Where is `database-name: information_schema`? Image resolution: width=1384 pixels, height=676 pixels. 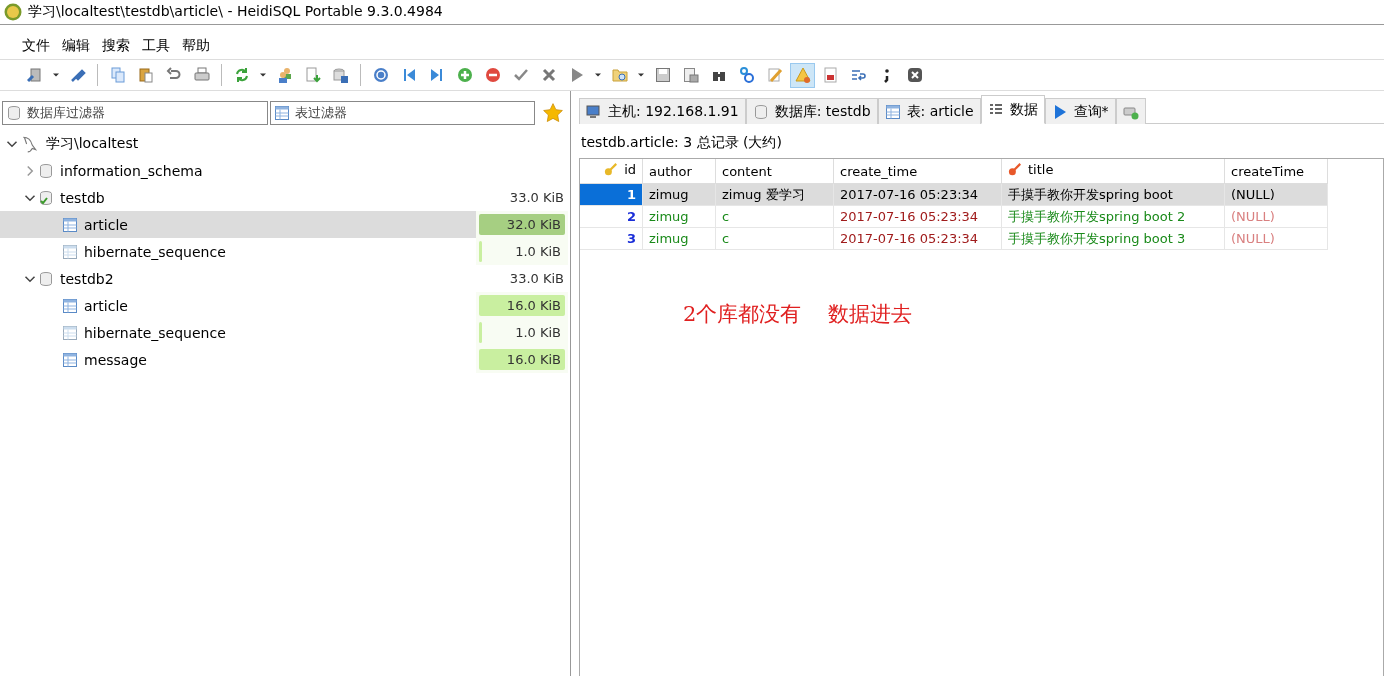
database-name: information_schema is located at coordinates (314, 170).